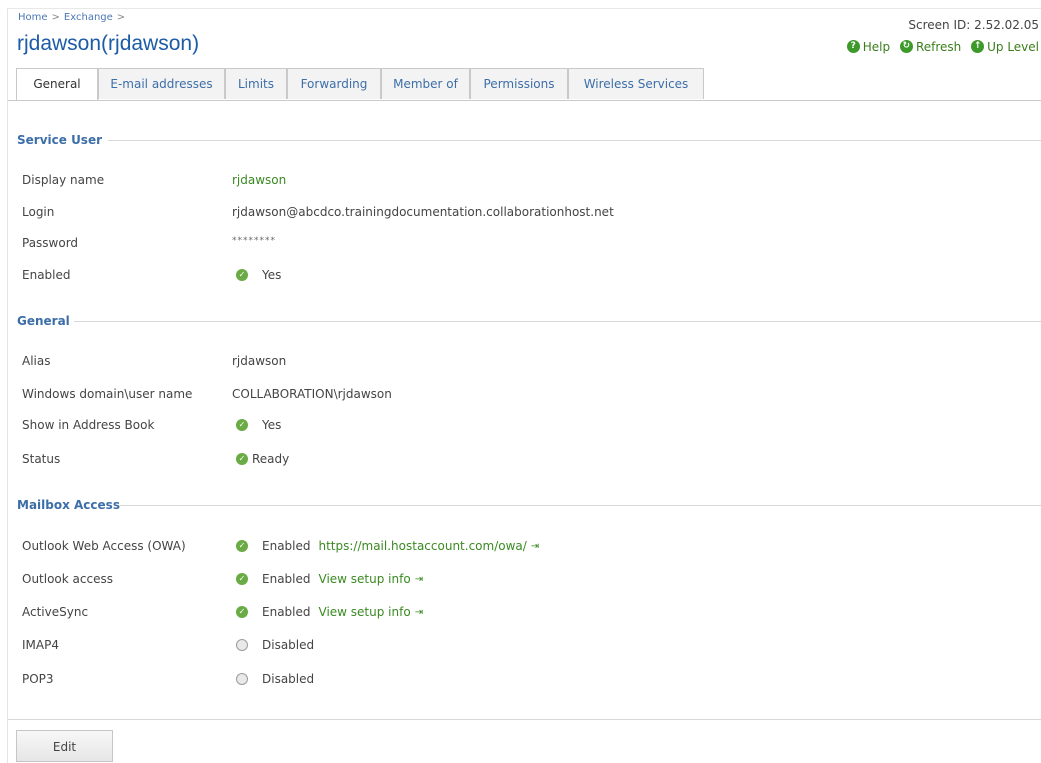 The height and width of the screenshot is (763, 1041). I want to click on activesync-label: ActiveSync, so click(55, 612).